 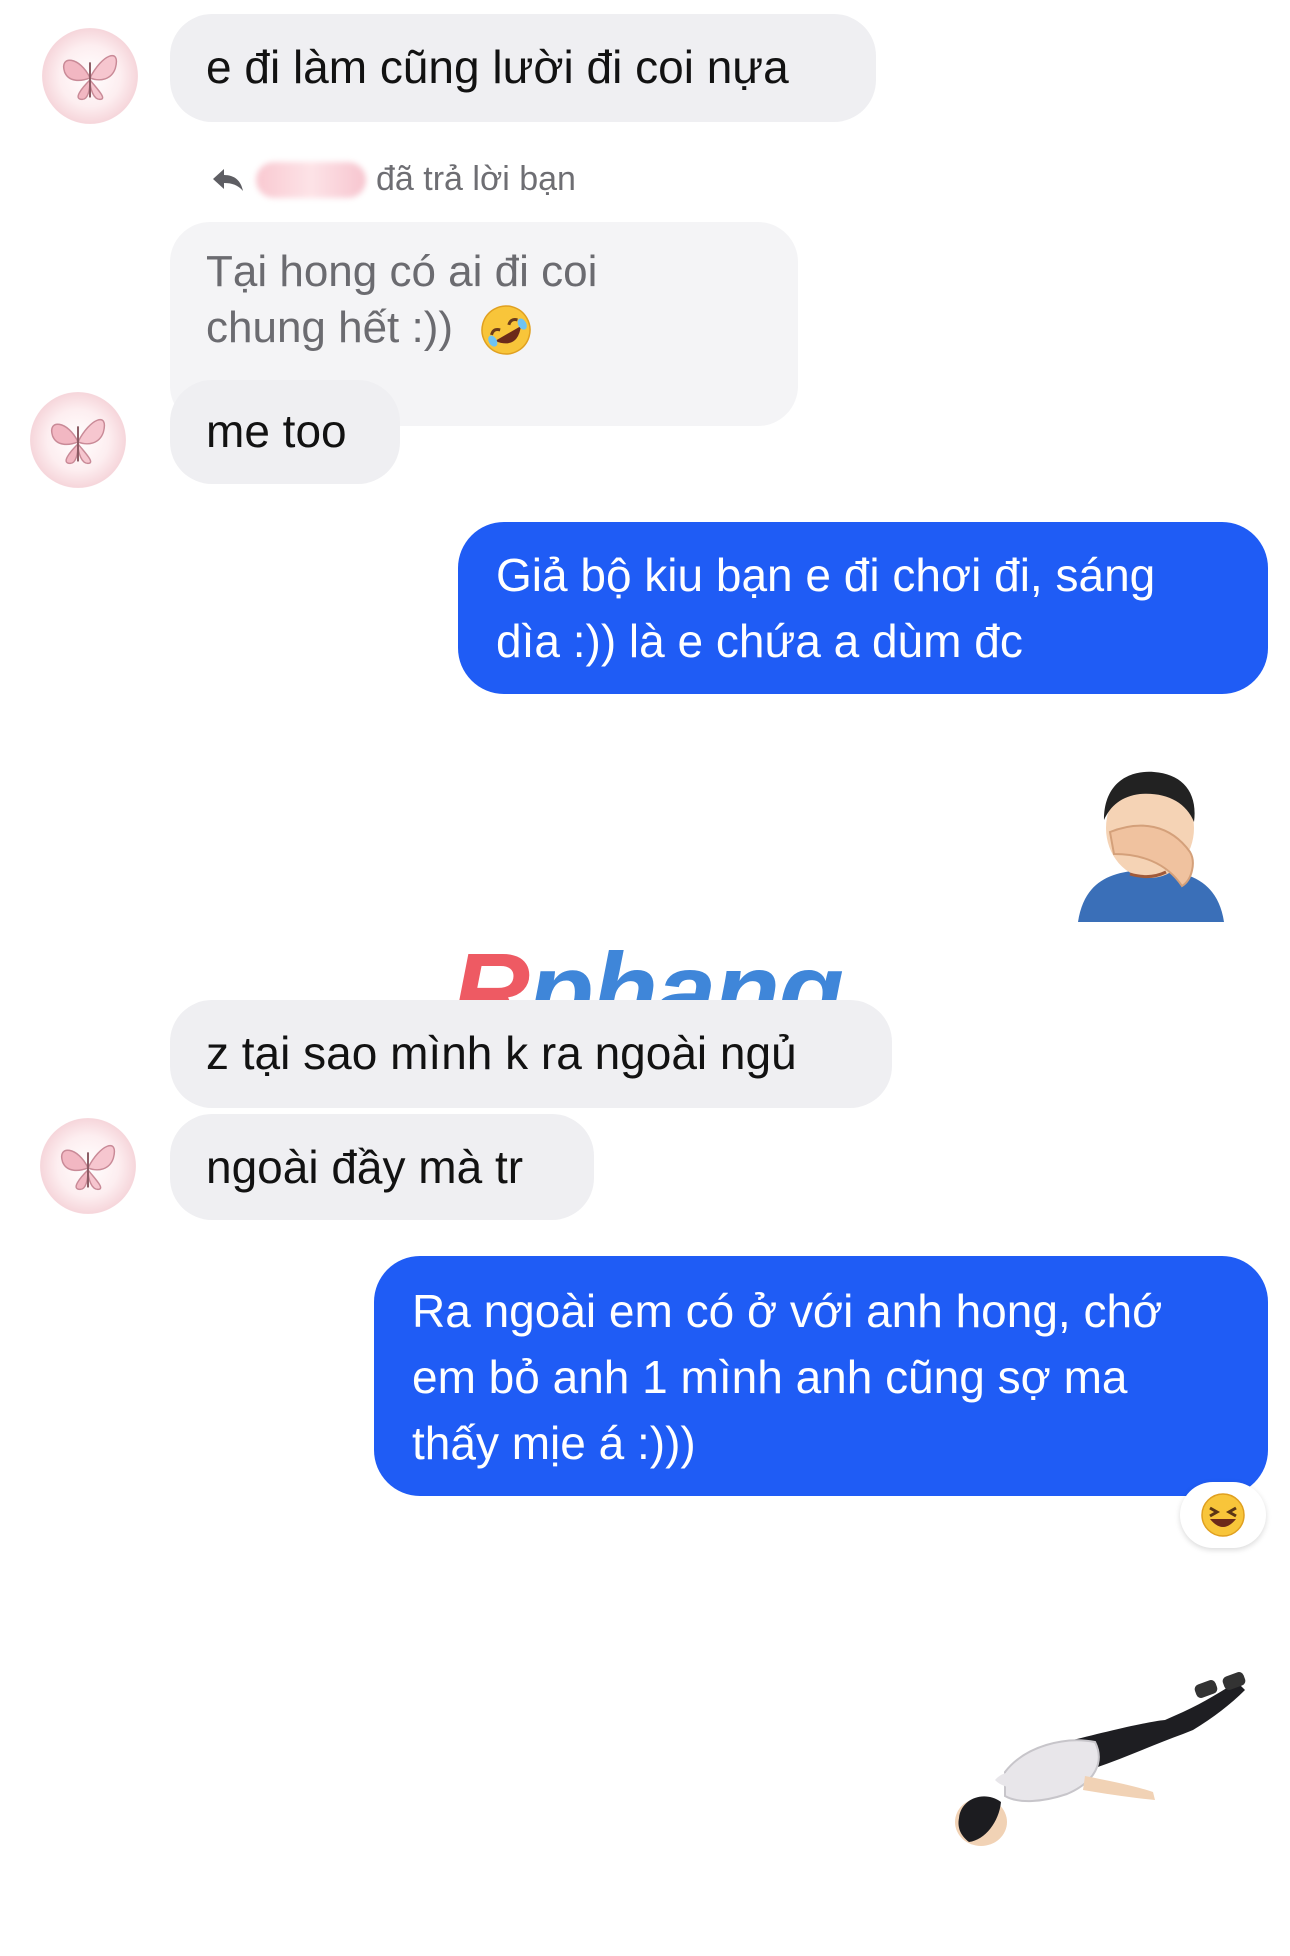 I want to click on quoted-line-1: Tại hong có ai đi coi, so click(x=402, y=271).